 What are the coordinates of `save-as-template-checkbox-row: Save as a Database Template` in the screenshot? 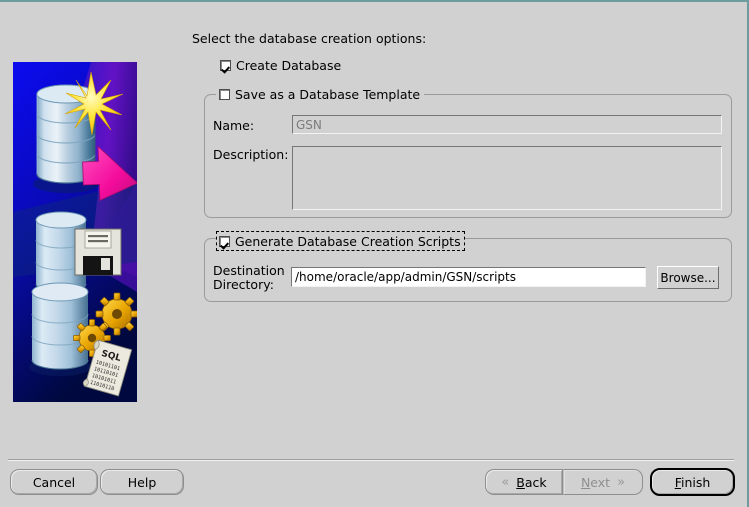 It's located at (320, 94).